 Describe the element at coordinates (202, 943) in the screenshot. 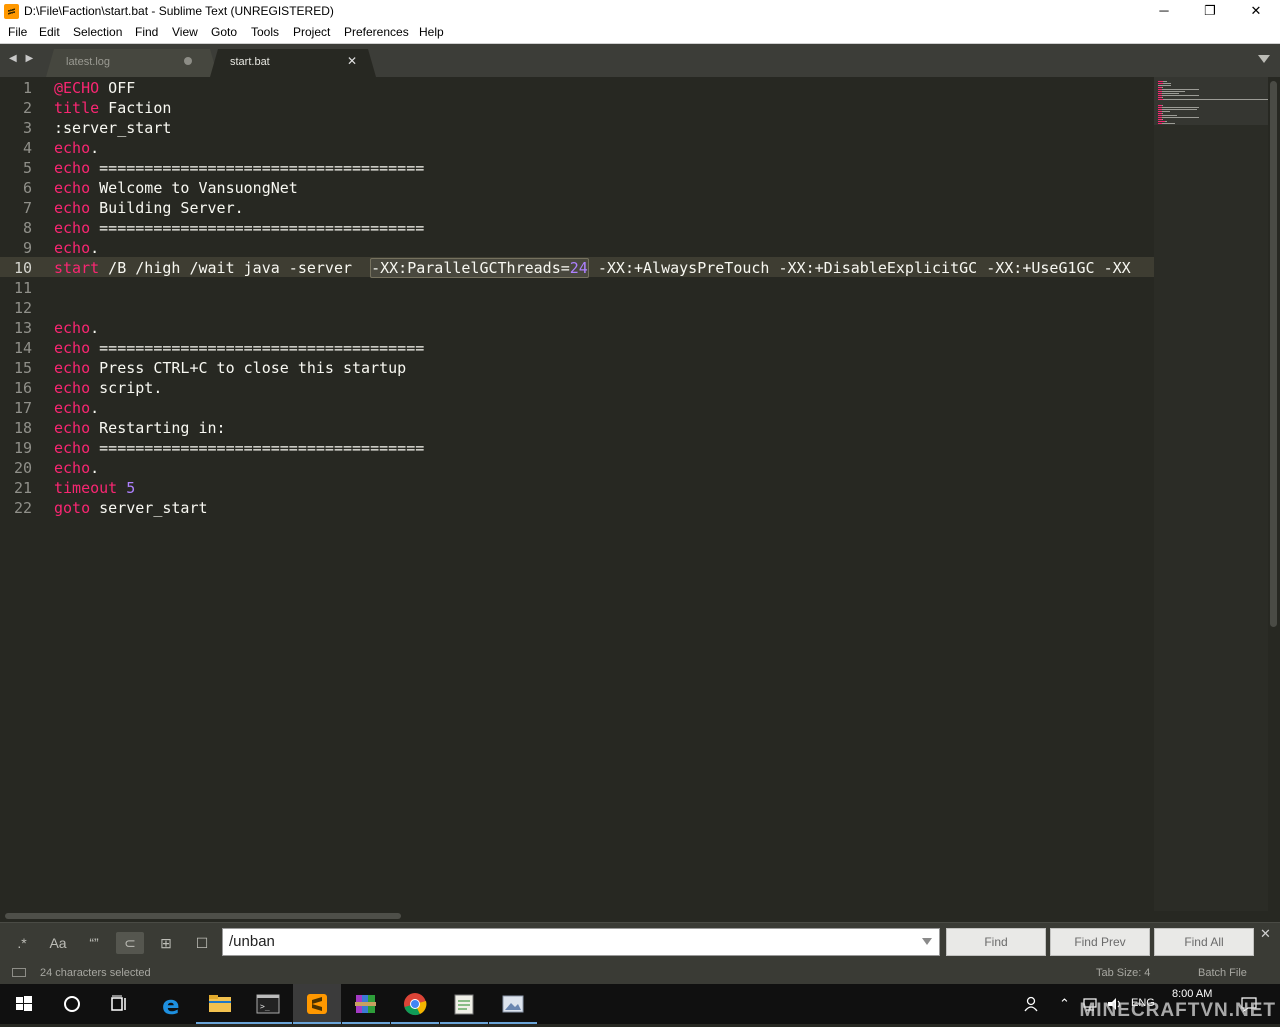

I see `highlight-matches-toggle: ☐` at that location.